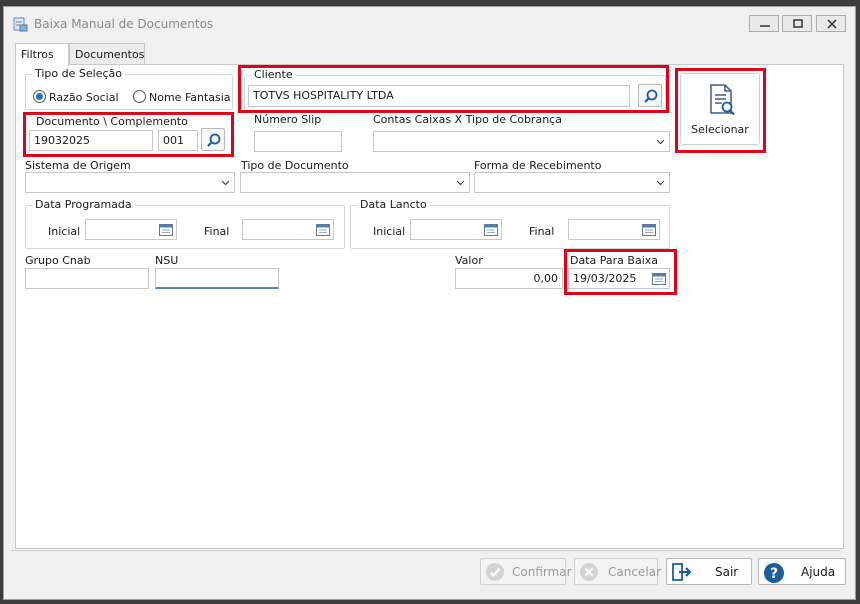  I want to click on entry-start-input, so click(456, 229).